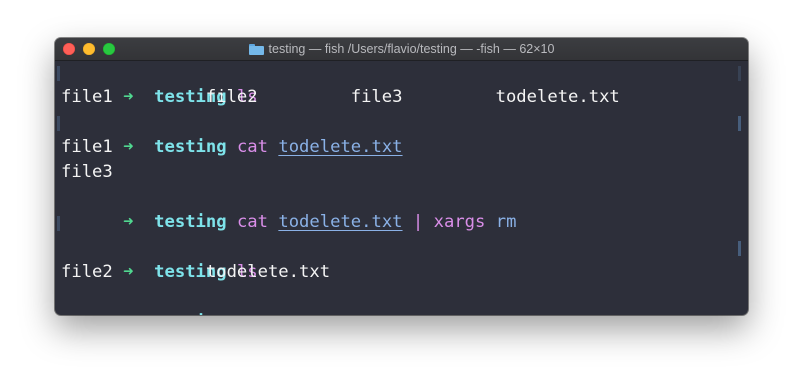 The image size is (804, 389). Describe the element at coordinates (196, 272) in the screenshot. I see `output-line: file2 todelete.txt` at that location.